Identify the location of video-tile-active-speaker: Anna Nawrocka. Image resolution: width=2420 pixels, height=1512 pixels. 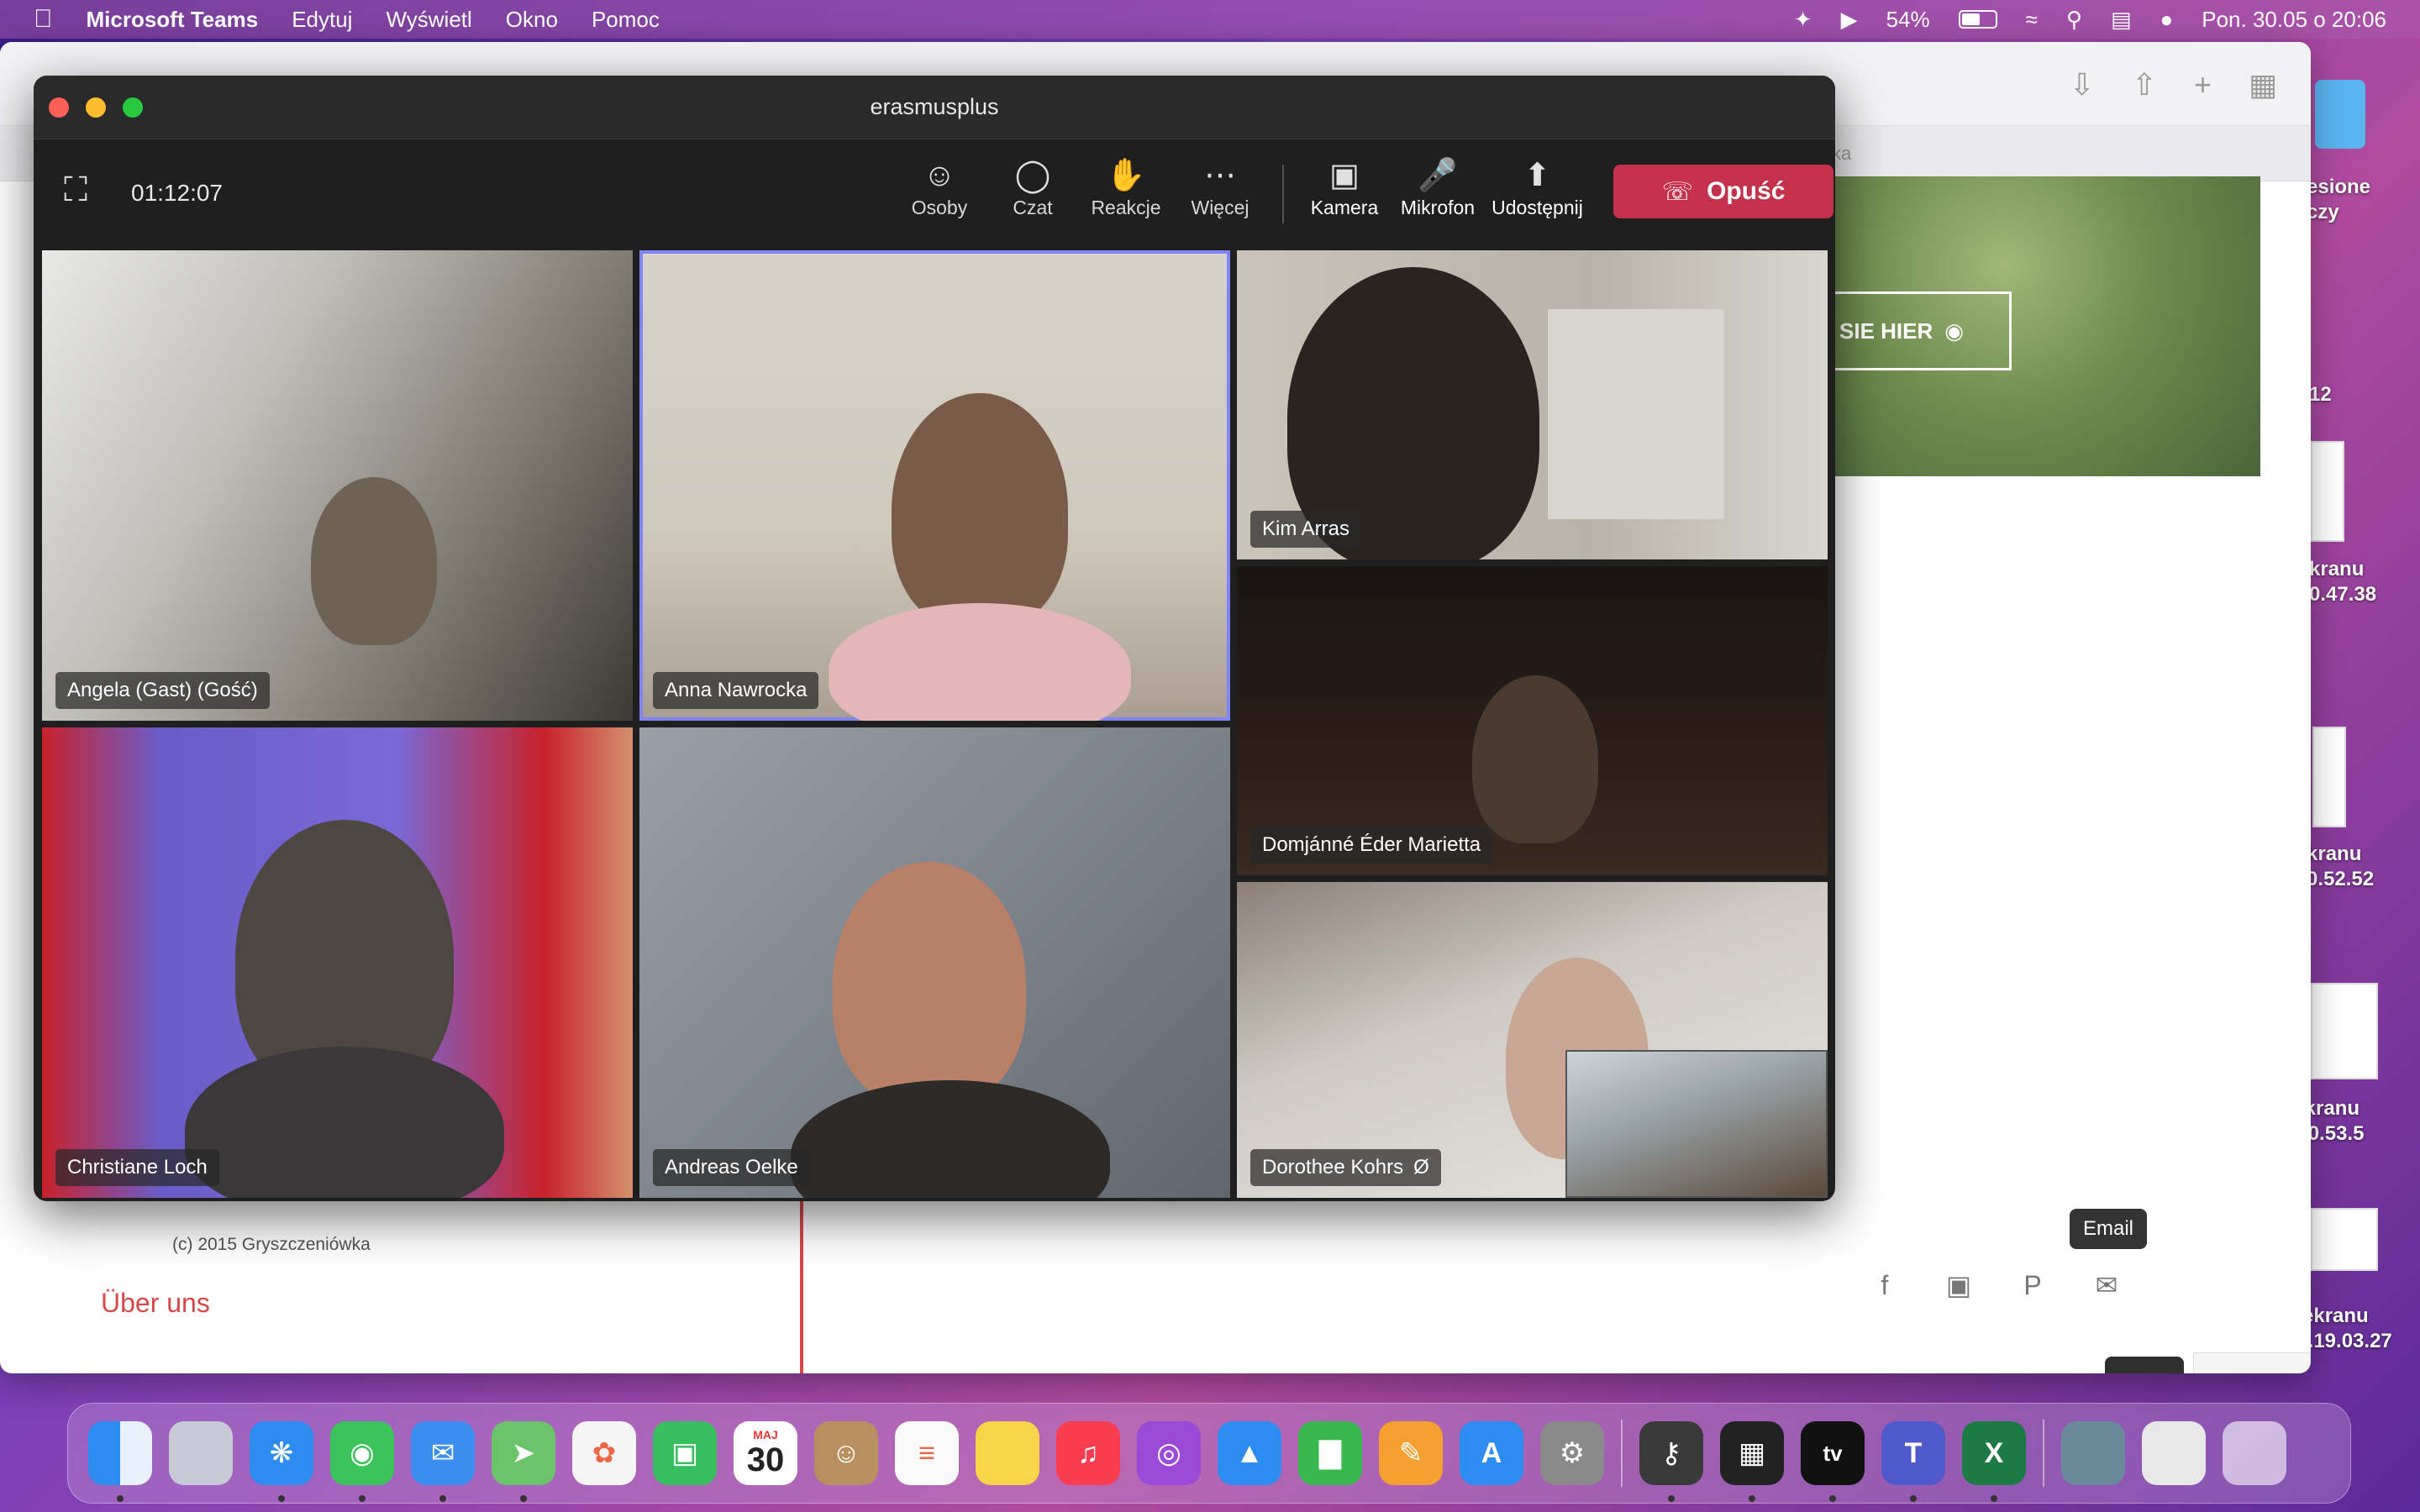
(934, 485).